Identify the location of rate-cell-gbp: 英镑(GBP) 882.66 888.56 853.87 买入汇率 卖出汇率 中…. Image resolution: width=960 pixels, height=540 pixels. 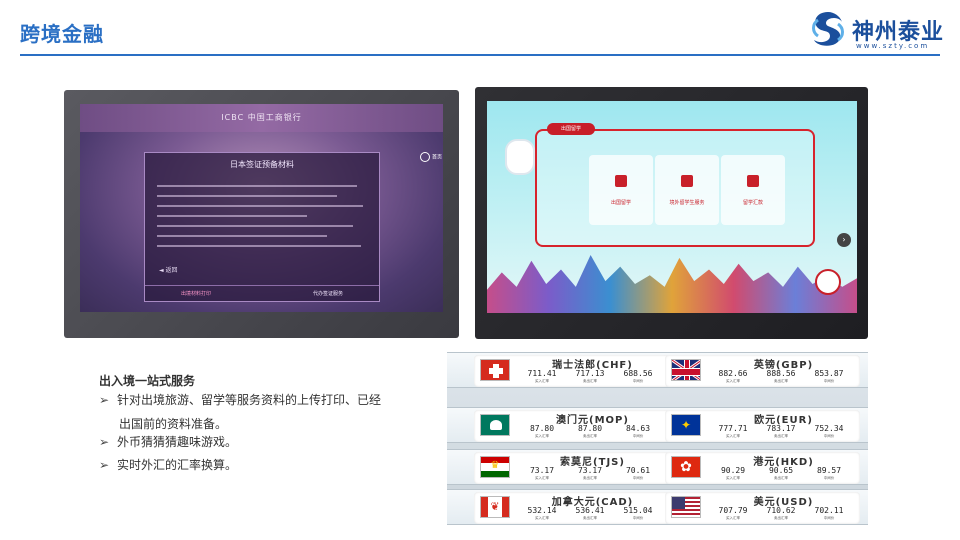
(762, 371).